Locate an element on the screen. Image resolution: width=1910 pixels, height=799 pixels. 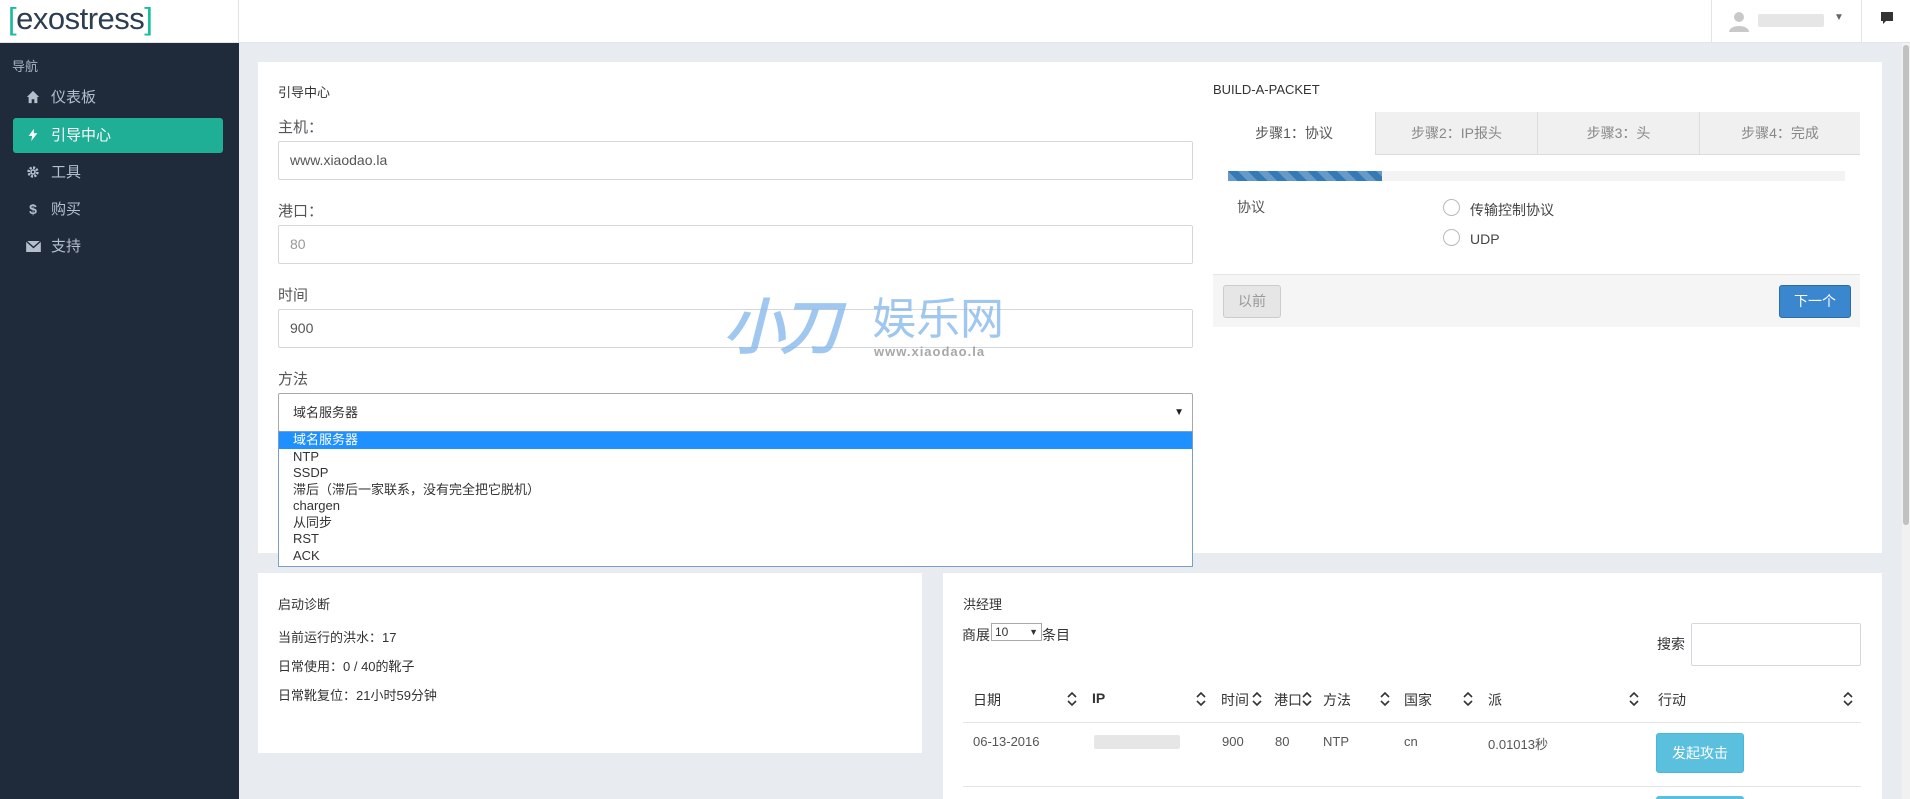
daily-usage-text: 日常使用：0 / 40的靴子 is located at coordinates (346, 666).